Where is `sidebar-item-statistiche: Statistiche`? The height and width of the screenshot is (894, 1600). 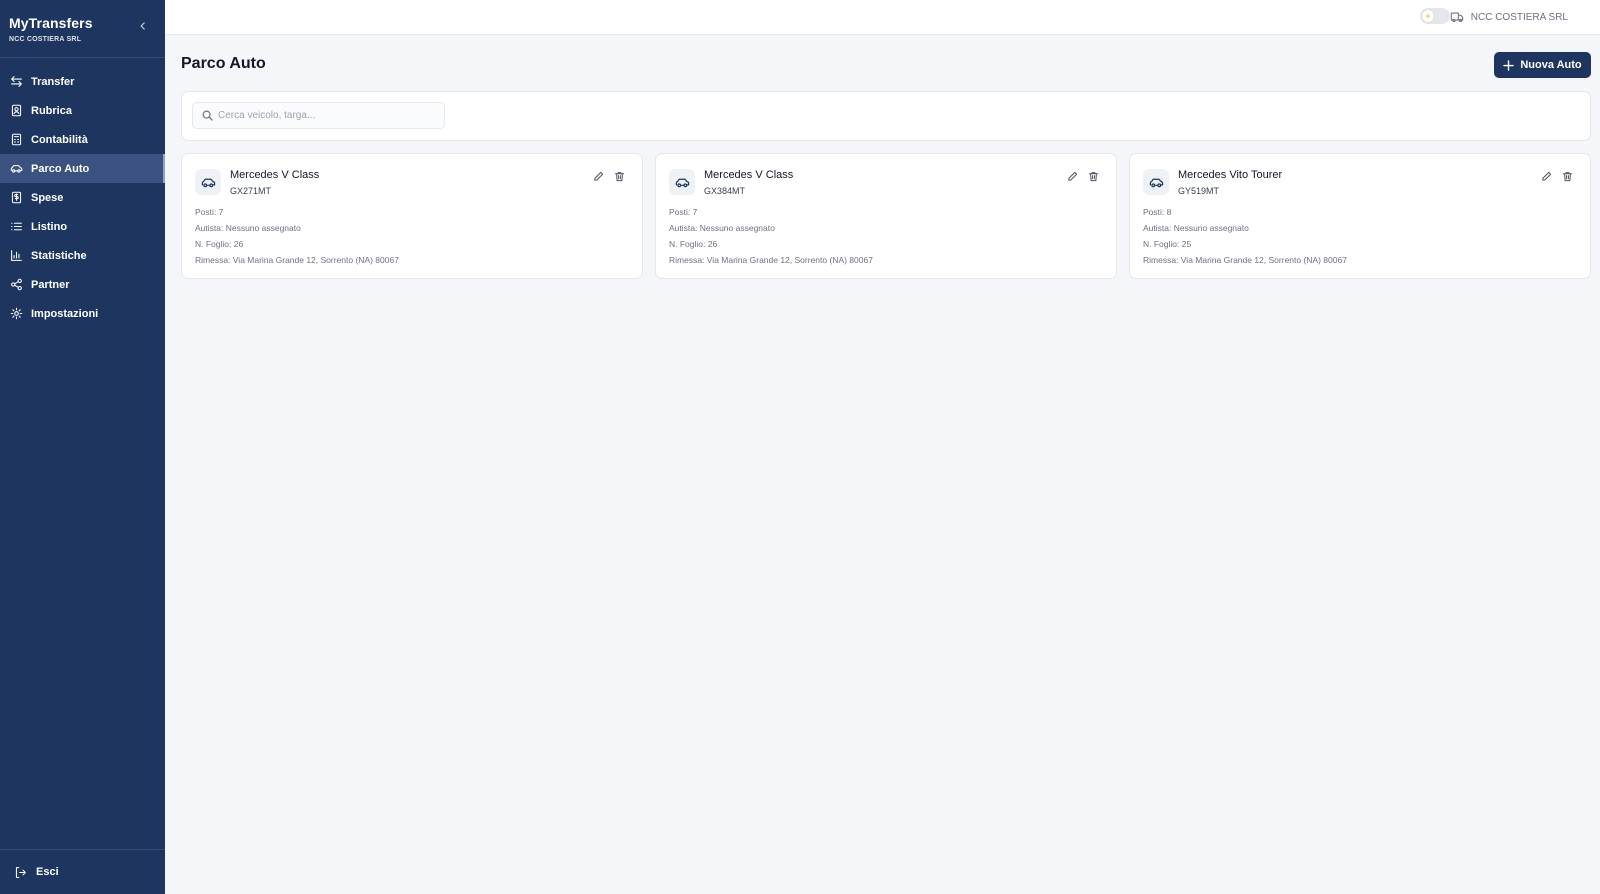 sidebar-item-statistiche: Statistiche is located at coordinates (82, 255).